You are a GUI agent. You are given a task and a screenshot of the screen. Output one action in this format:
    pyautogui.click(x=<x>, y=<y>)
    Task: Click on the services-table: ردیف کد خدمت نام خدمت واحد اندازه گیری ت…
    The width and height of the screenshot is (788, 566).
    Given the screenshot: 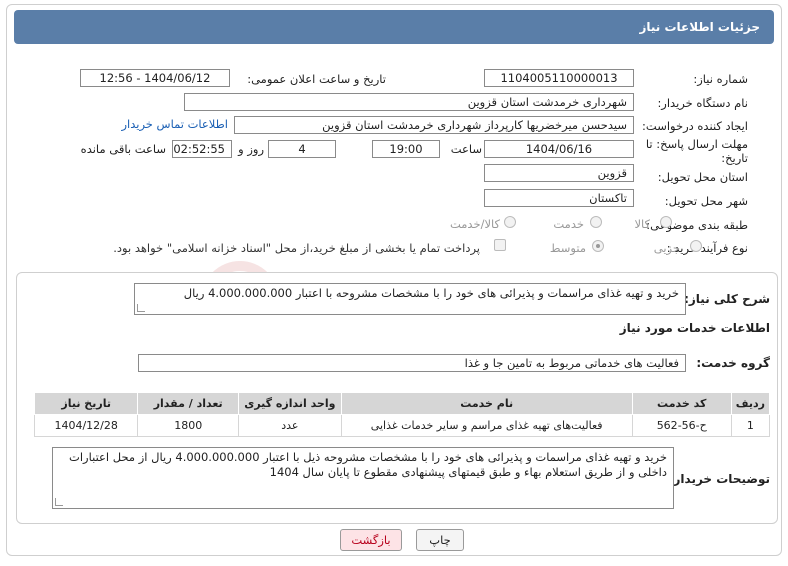 What is the action you would take?
    pyautogui.click(x=402, y=414)
    